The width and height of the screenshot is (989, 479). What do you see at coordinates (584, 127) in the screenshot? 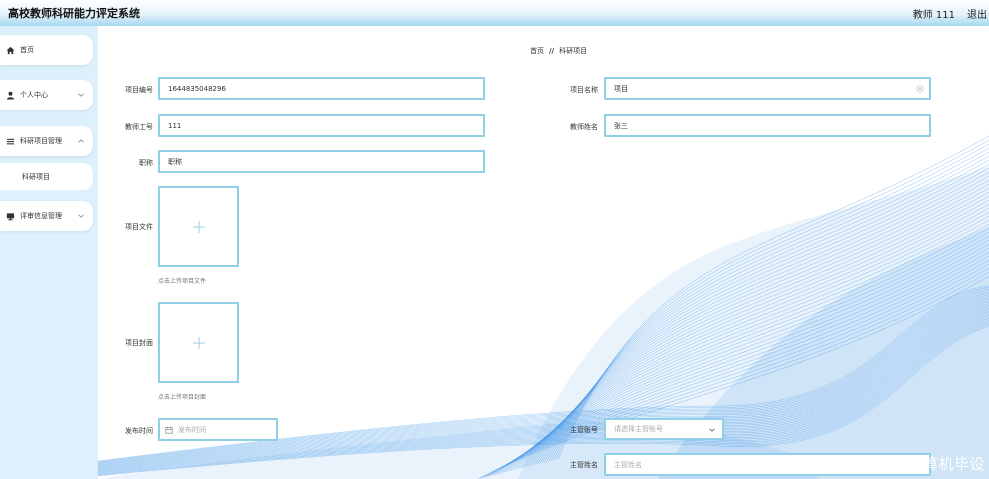
I see `teacher-name-label: 教师姓名` at bounding box center [584, 127].